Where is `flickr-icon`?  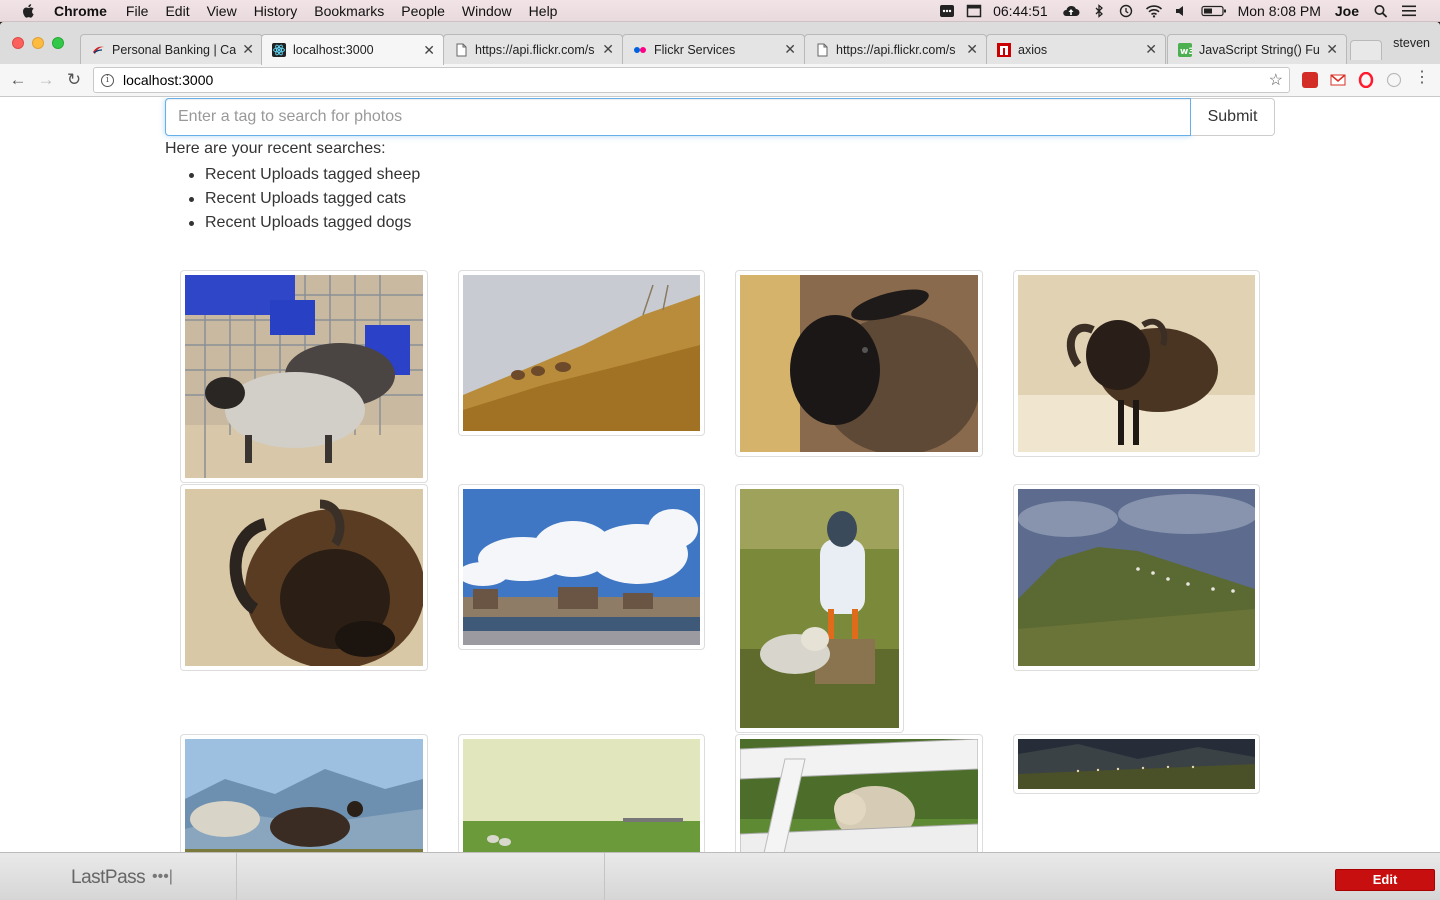
flickr-icon is located at coordinates (640, 49).